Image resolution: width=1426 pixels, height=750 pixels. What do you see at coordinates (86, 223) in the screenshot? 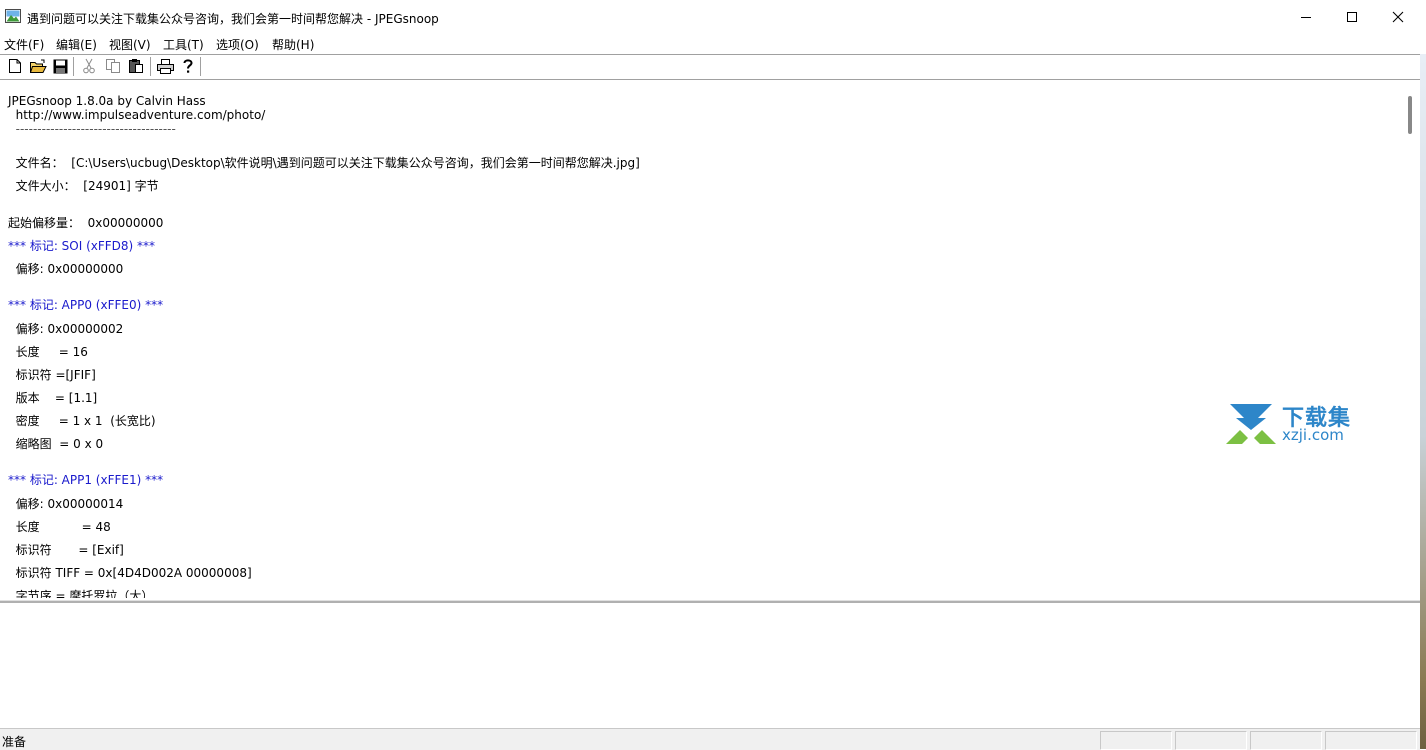
I see `report-line: 起始偏移量： 0x00000000` at bounding box center [86, 223].